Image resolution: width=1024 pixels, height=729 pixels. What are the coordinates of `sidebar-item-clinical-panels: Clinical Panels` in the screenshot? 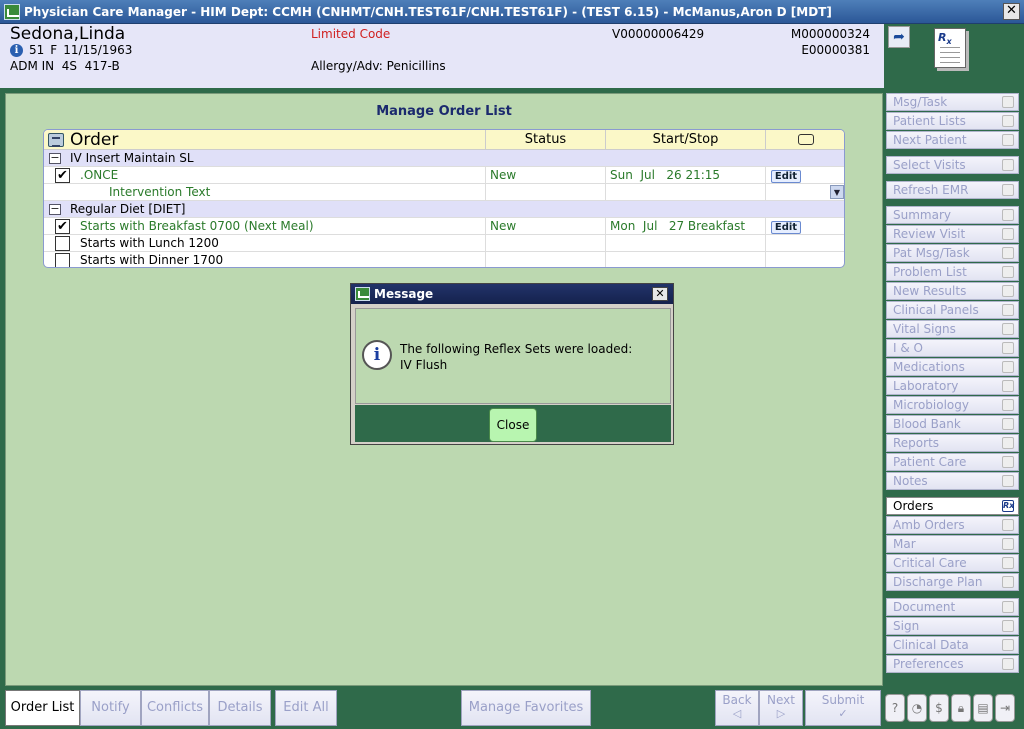 It's located at (952, 310).